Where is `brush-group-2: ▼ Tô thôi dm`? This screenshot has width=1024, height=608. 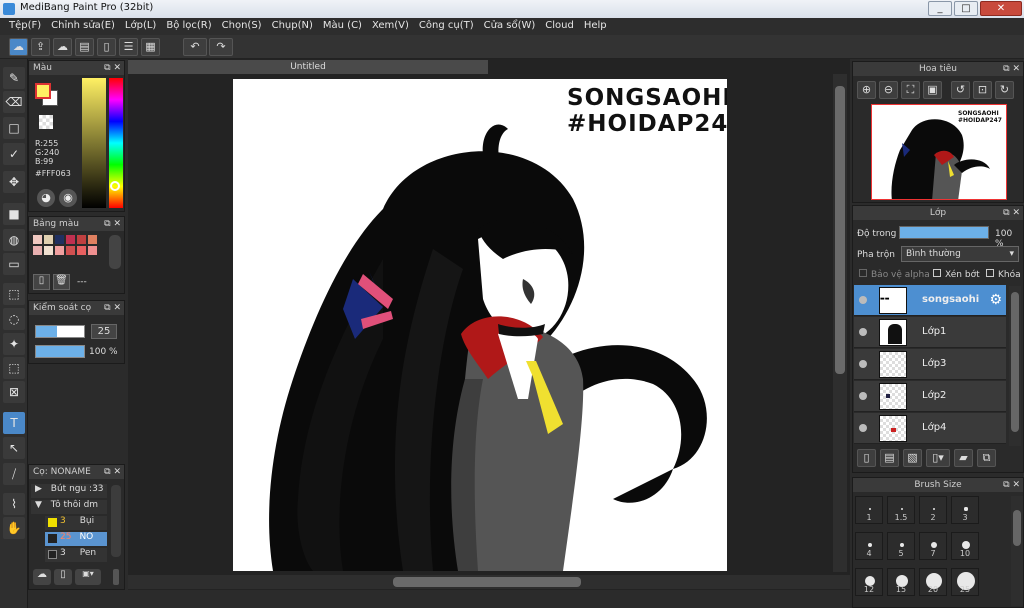
brush-group-2: ▼ Tô thôi dm is located at coordinates (69, 507).